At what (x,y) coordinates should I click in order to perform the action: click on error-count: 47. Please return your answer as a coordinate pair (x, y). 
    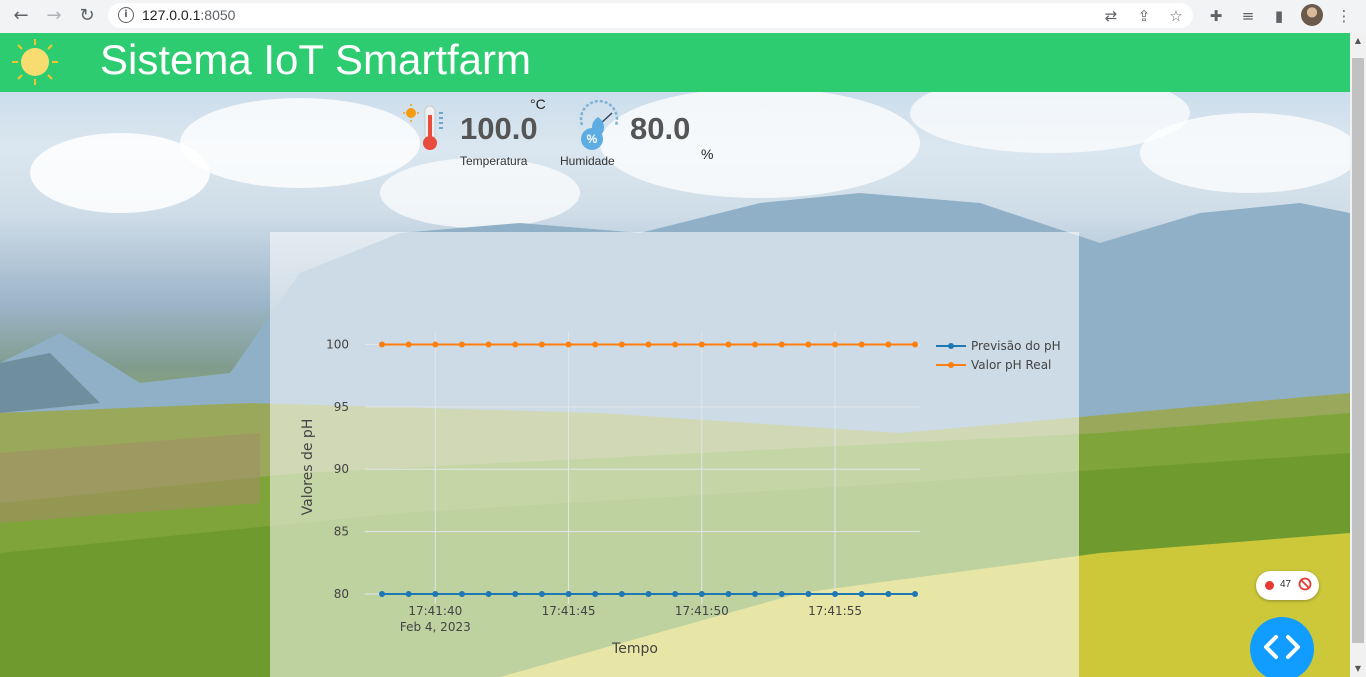
    Looking at the image, I should click on (1286, 584).